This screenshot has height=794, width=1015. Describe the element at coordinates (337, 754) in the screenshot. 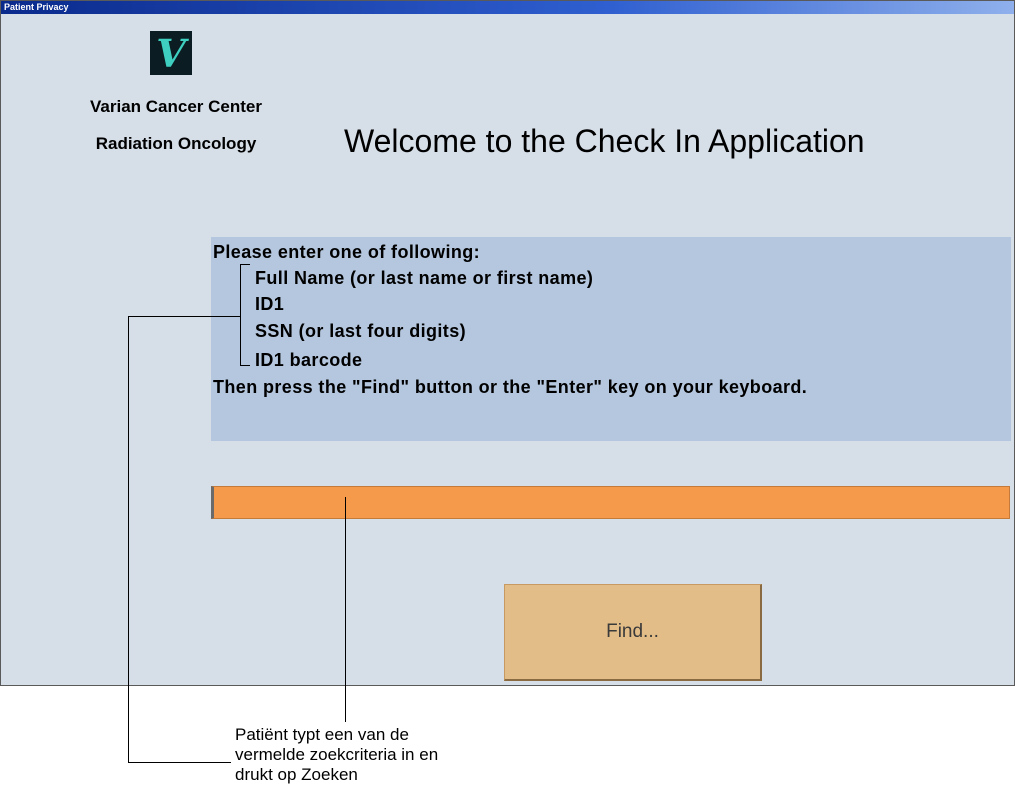

I see `caption-line: vermelde zoekcriteria in en` at that location.